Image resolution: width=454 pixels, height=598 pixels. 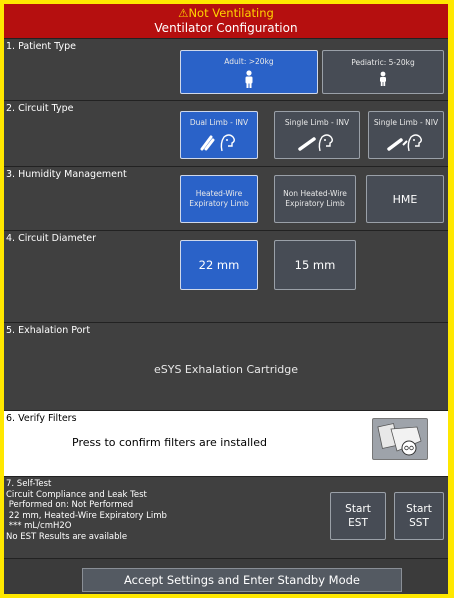 What do you see at coordinates (419, 523) in the screenshot?
I see `button-label-line2: SST` at bounding box center [419, 523].